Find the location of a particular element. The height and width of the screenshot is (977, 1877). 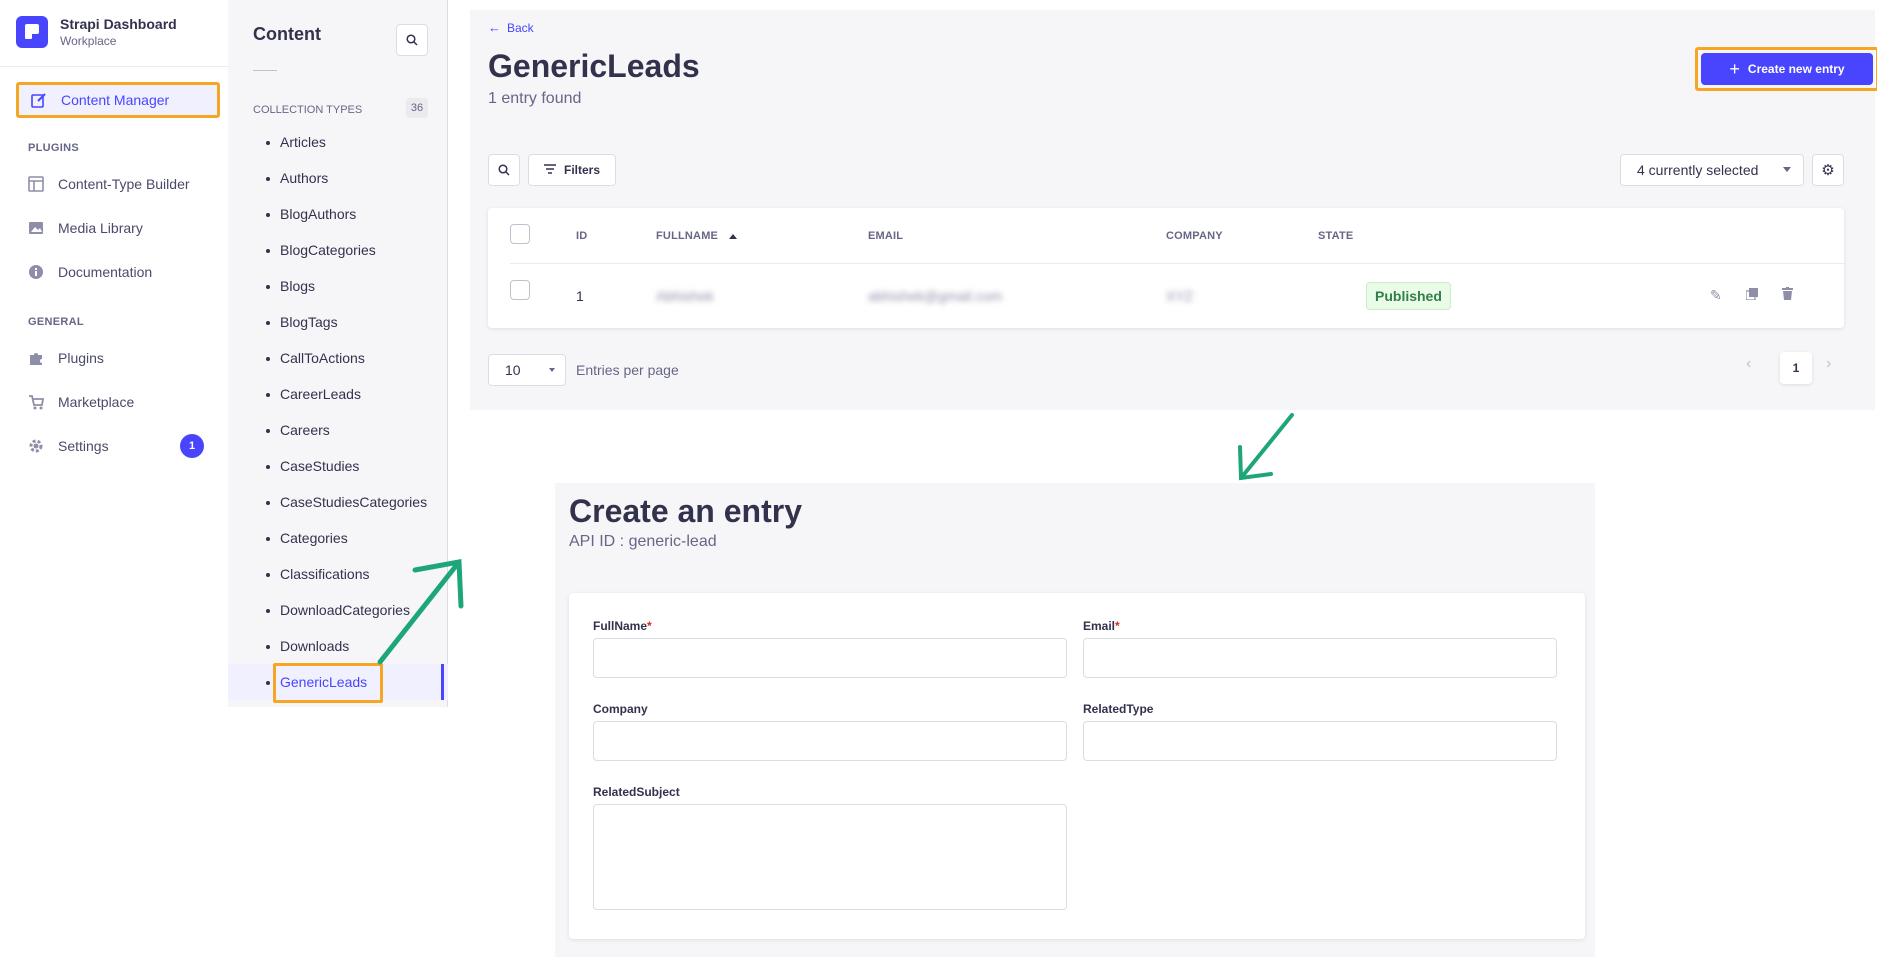

collection-item: CaseStudies is located at coordinates (338, 466).